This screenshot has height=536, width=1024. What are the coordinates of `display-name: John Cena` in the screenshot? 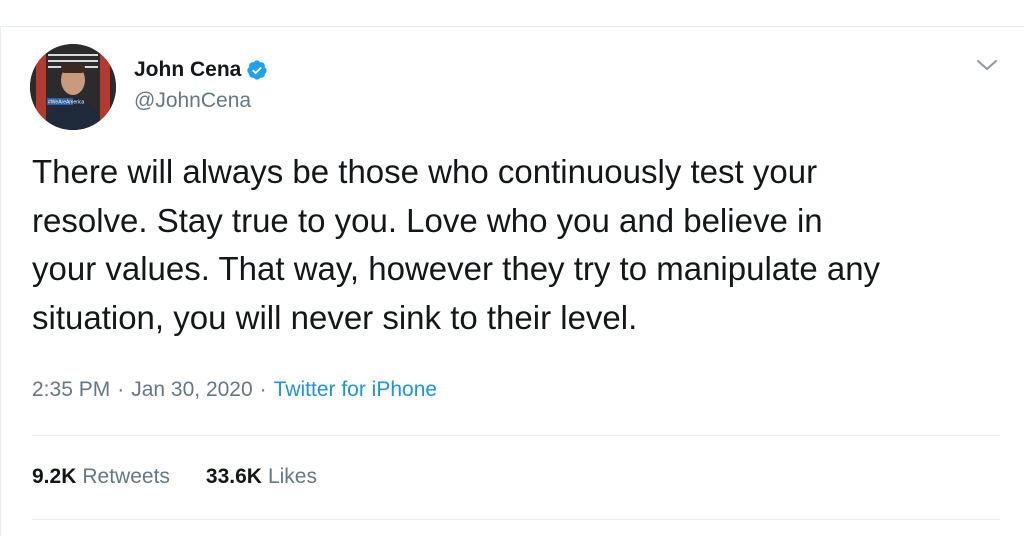 It's located at (187, 70).